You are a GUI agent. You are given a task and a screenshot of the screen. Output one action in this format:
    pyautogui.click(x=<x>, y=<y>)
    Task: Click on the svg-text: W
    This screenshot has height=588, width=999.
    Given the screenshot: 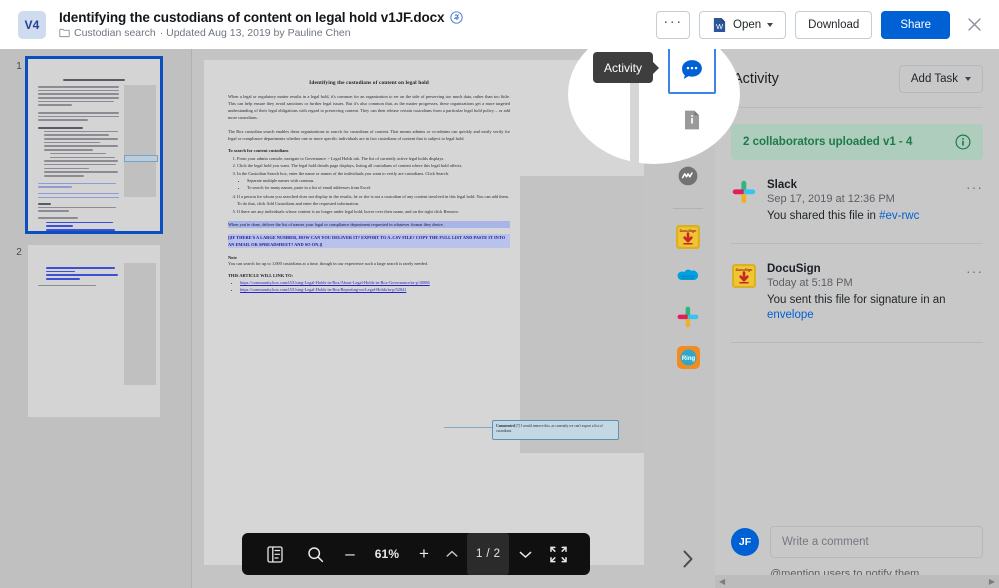 What is the action you would take?
    pyautogui.click(x=720, y=26)
    